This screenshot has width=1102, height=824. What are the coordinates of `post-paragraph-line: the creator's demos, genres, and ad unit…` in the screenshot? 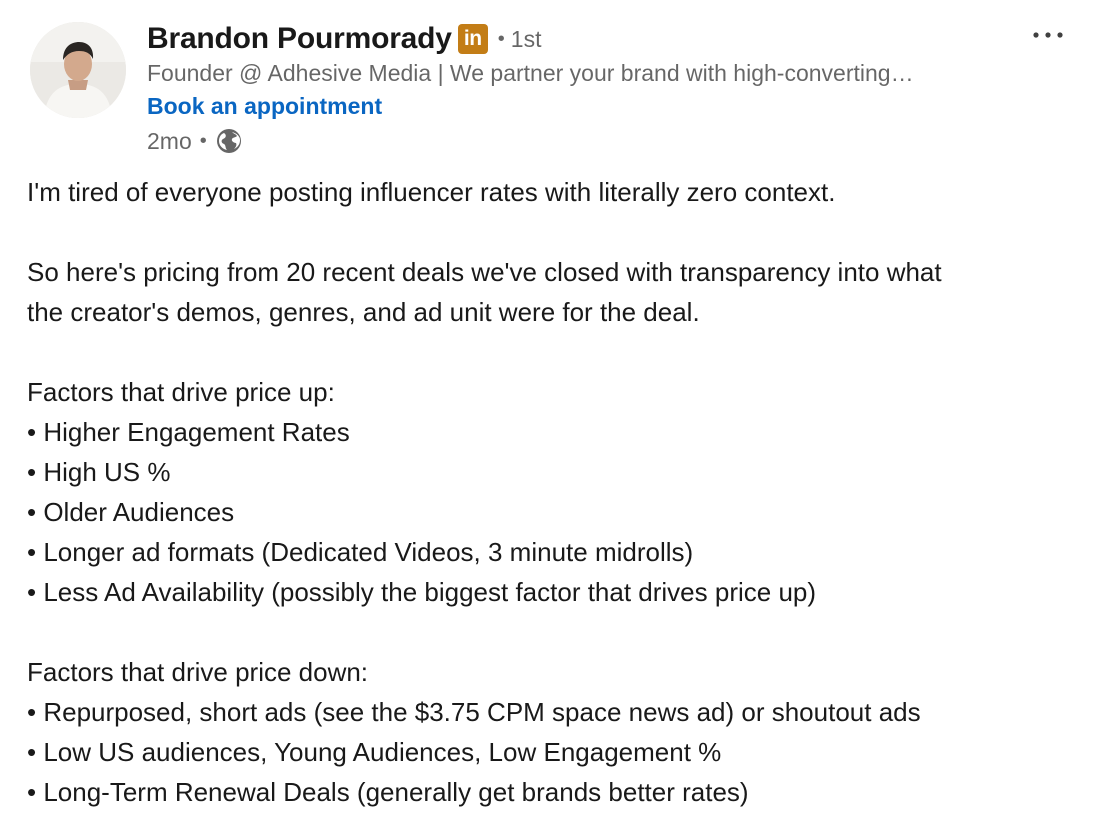 It's located at (363, 312).